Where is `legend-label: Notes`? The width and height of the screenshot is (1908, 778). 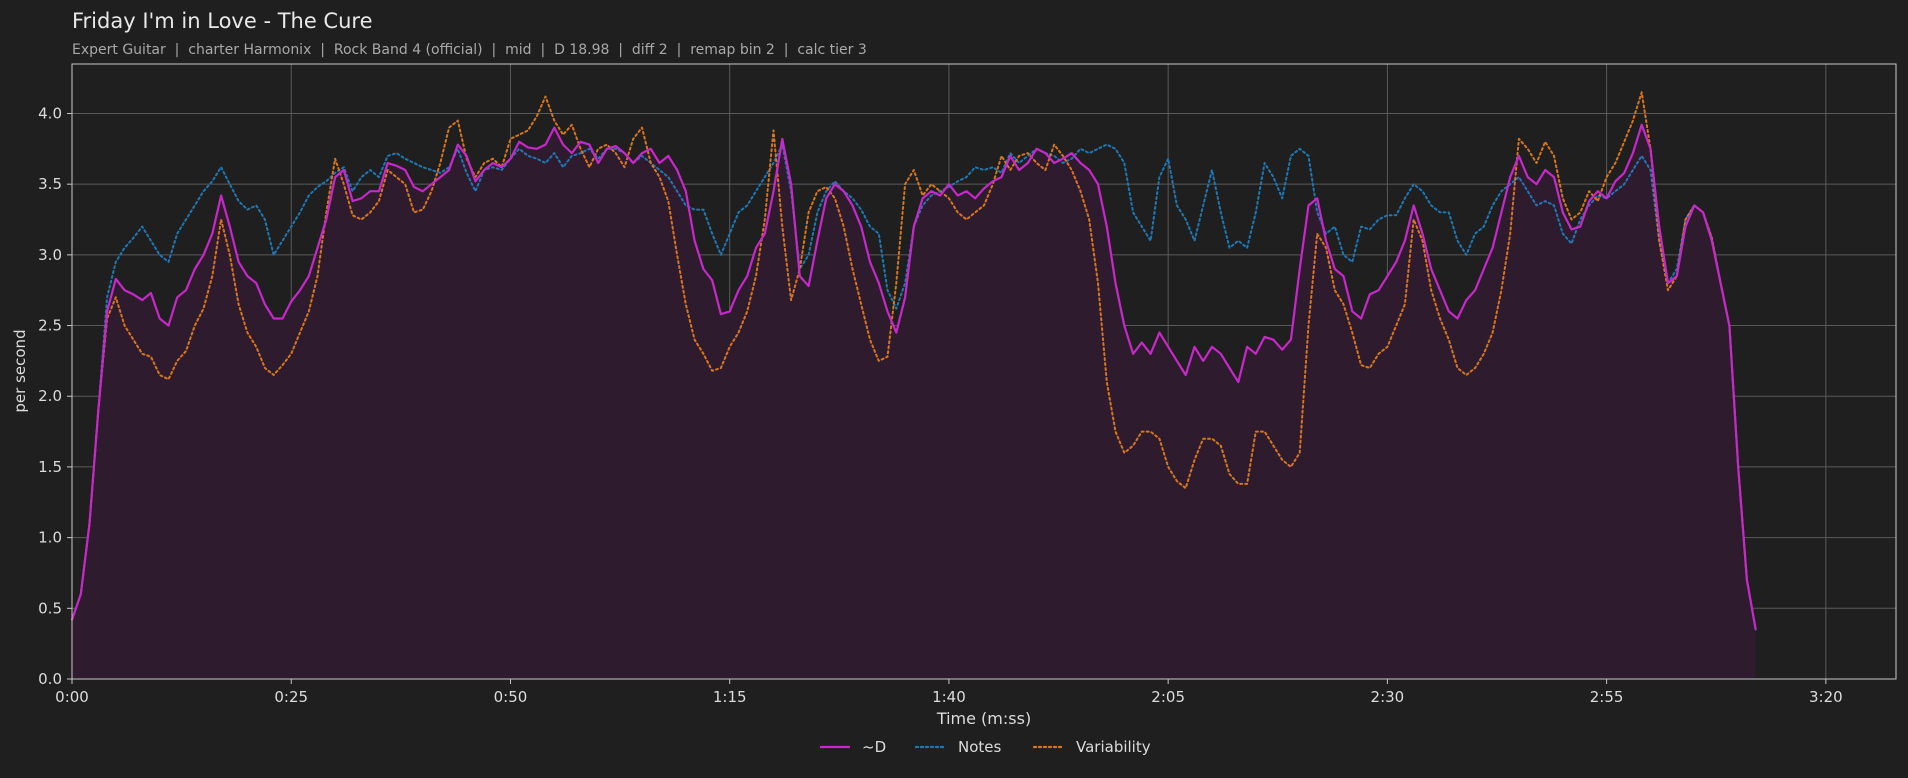 legend-label: Notes is located at coordinates (980, 747).